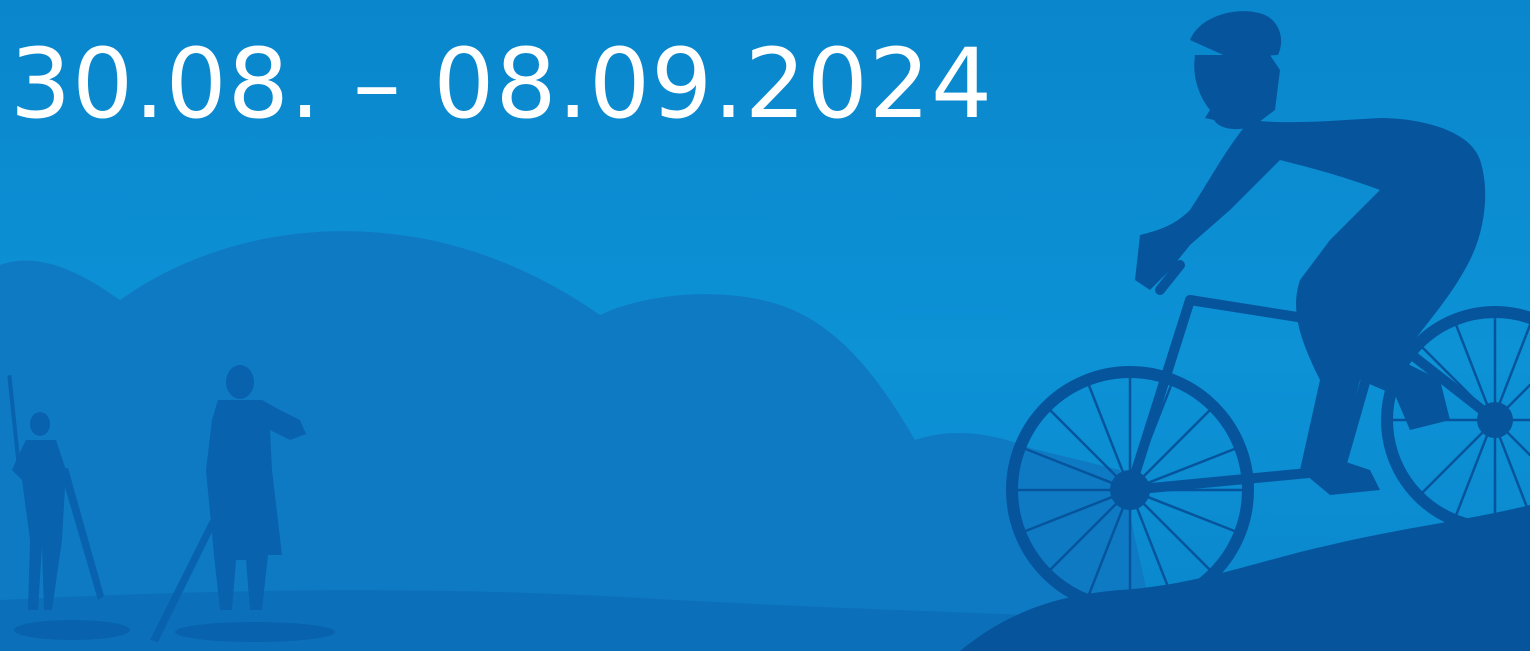  Describe the element at coordinates (502, 84) in the screenshot. I see `event-date-range: 30.08. – 08.09.2024` at that location.